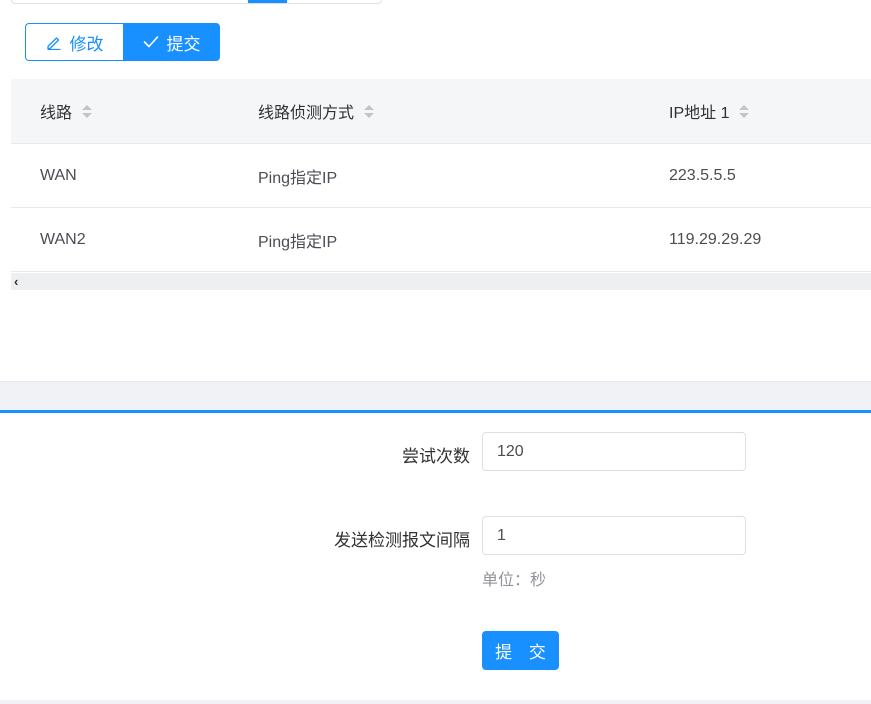 This screenshot has width=871, height=704. What do you see at coordinates (54, 42) in the screenshot?
I see `edit-icon` at bounding box center [54, 42].